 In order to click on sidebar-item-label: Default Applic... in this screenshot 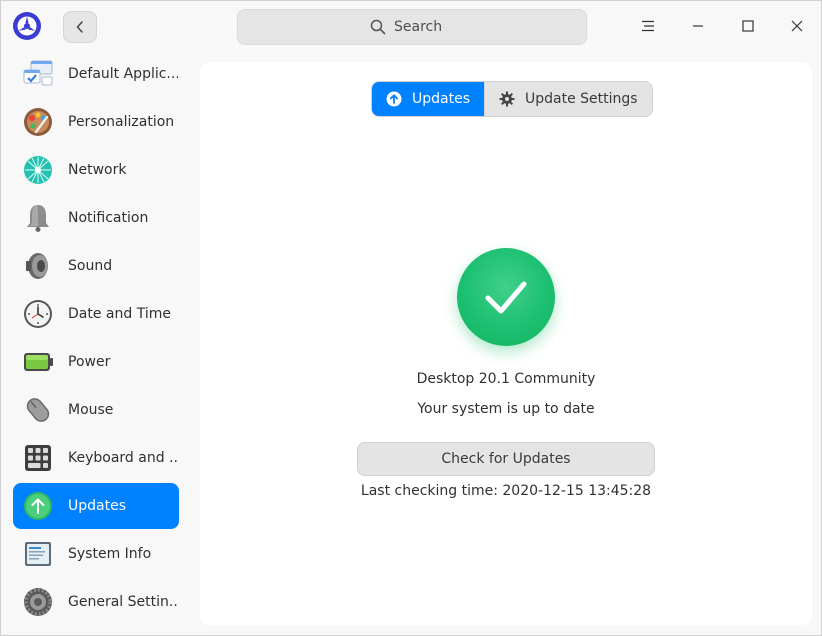, I will do `click(123, 74)`.